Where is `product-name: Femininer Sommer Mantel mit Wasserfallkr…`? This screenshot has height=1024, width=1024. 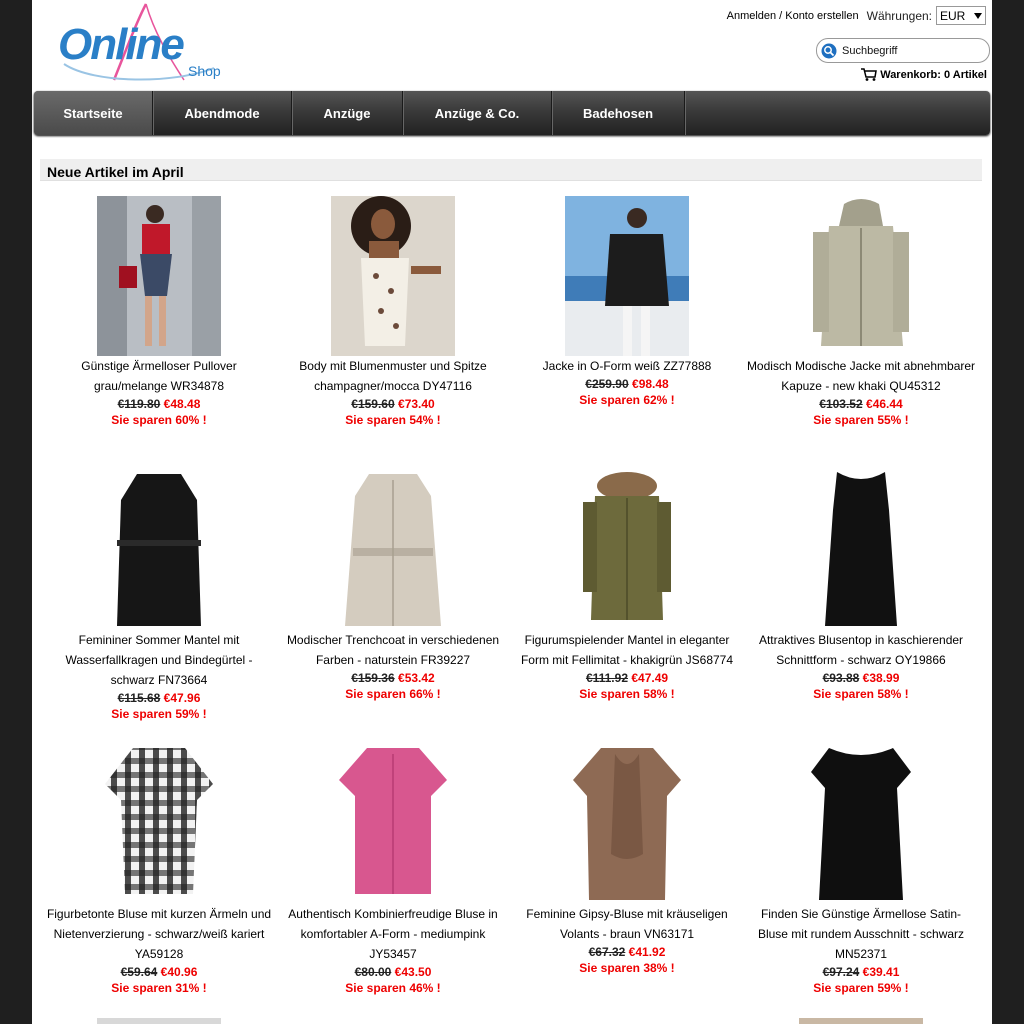 product-name: Femininer Sommer Mantel mit Wasserfallkr… is located at coordinates (159, 660).